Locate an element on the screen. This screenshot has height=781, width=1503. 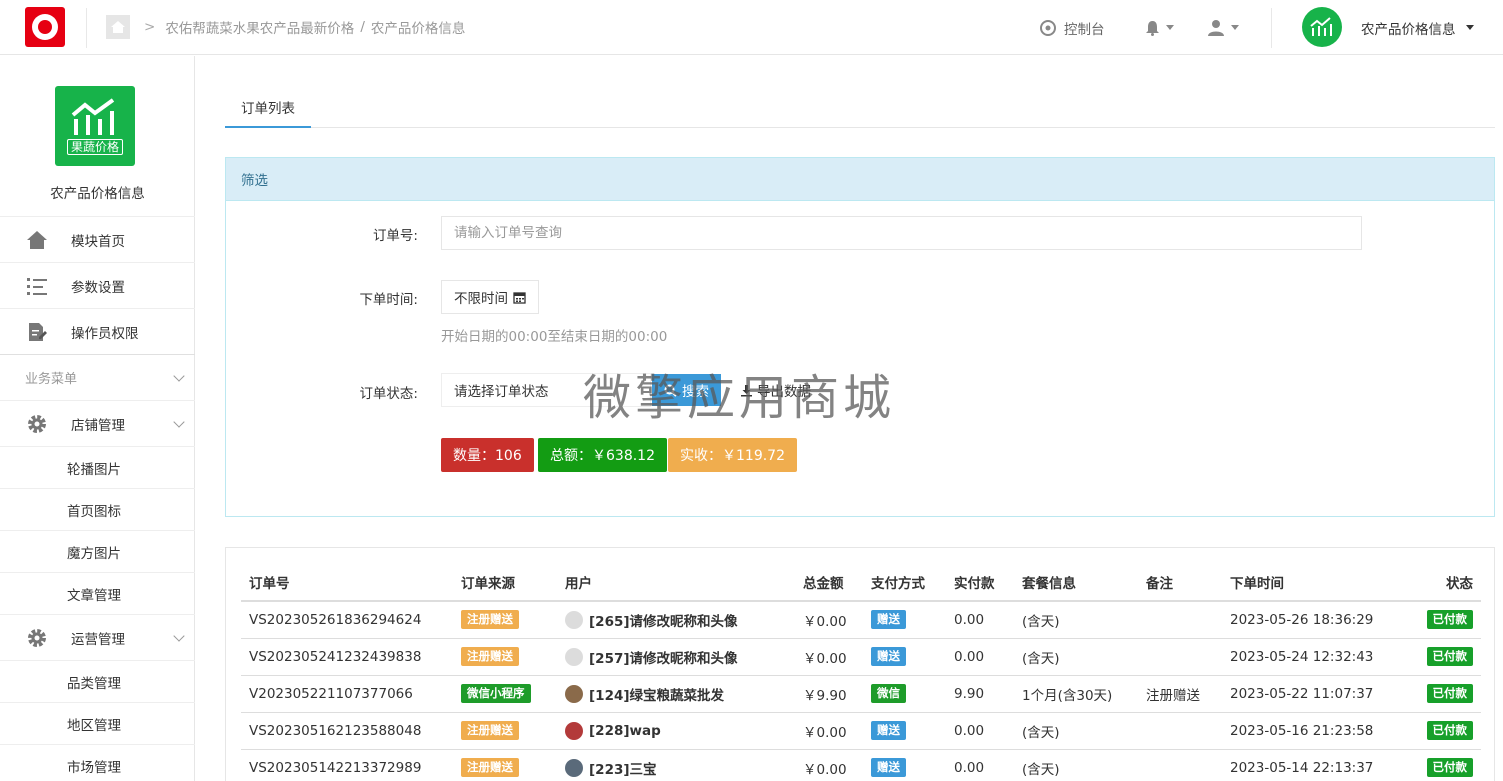
sidebar-item-label: 运营管理 is located at coordinates (98, 639).